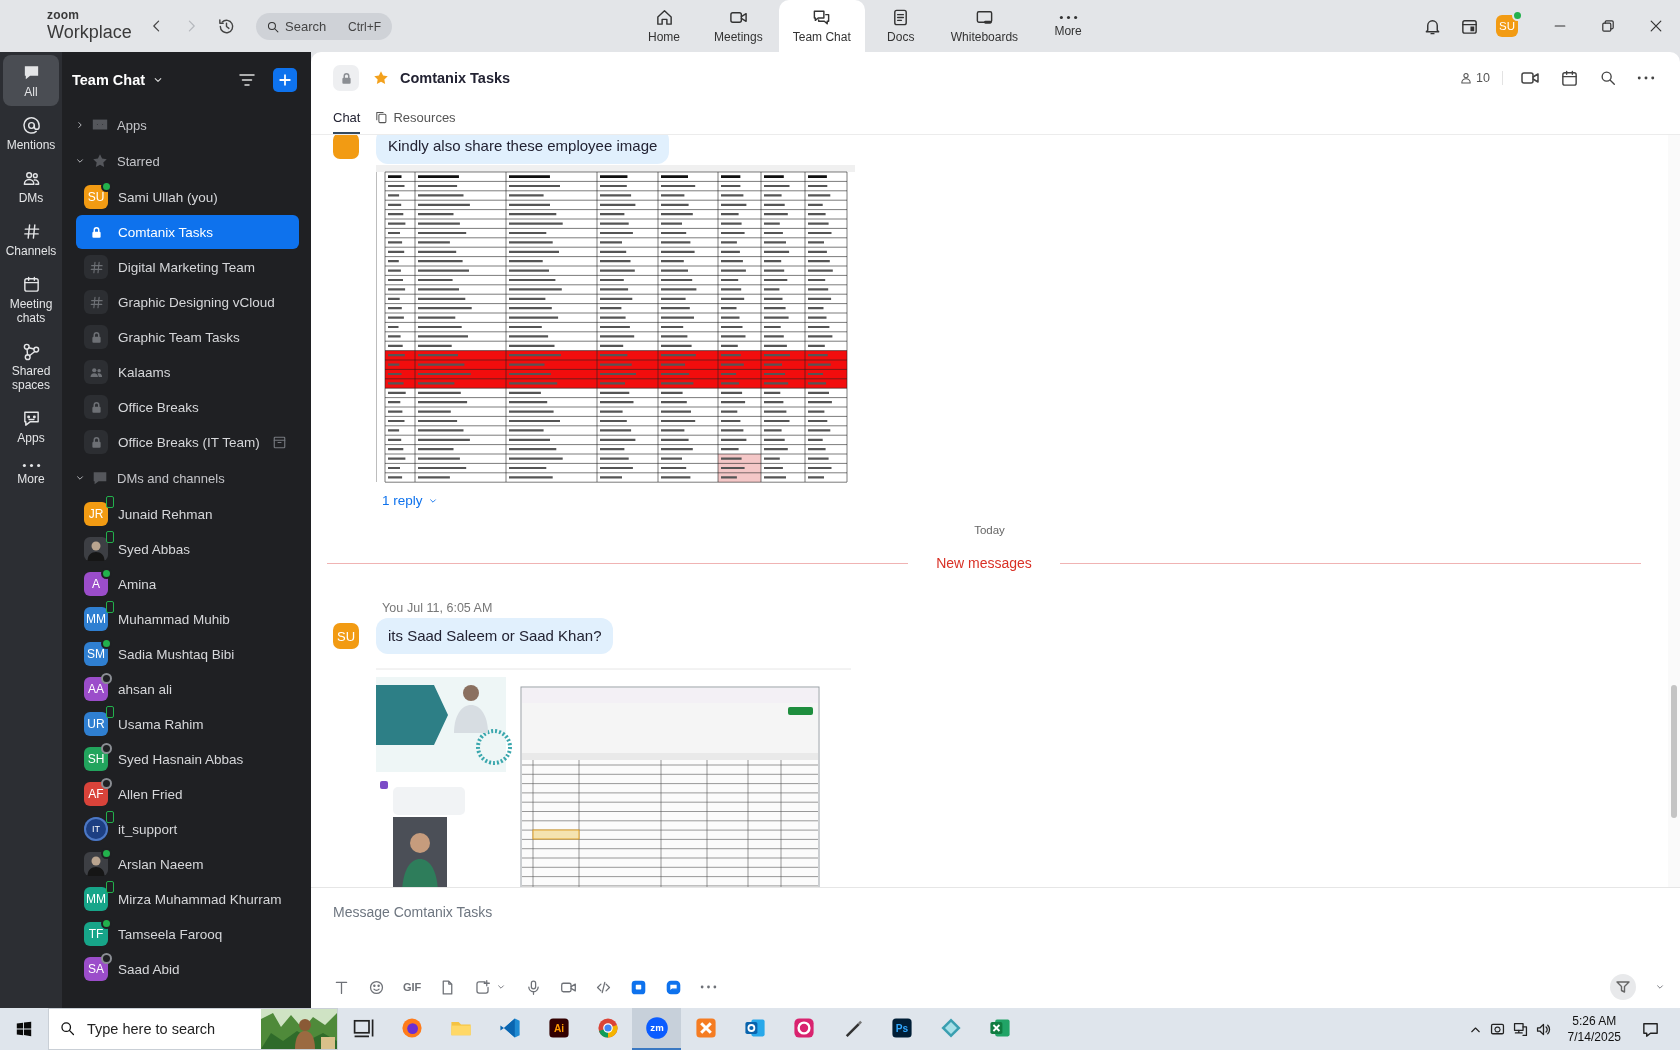  What do you see at coordinates (96, 934) in the screenshot?
I see `avatar: TF` at bounding box center [96, 934].